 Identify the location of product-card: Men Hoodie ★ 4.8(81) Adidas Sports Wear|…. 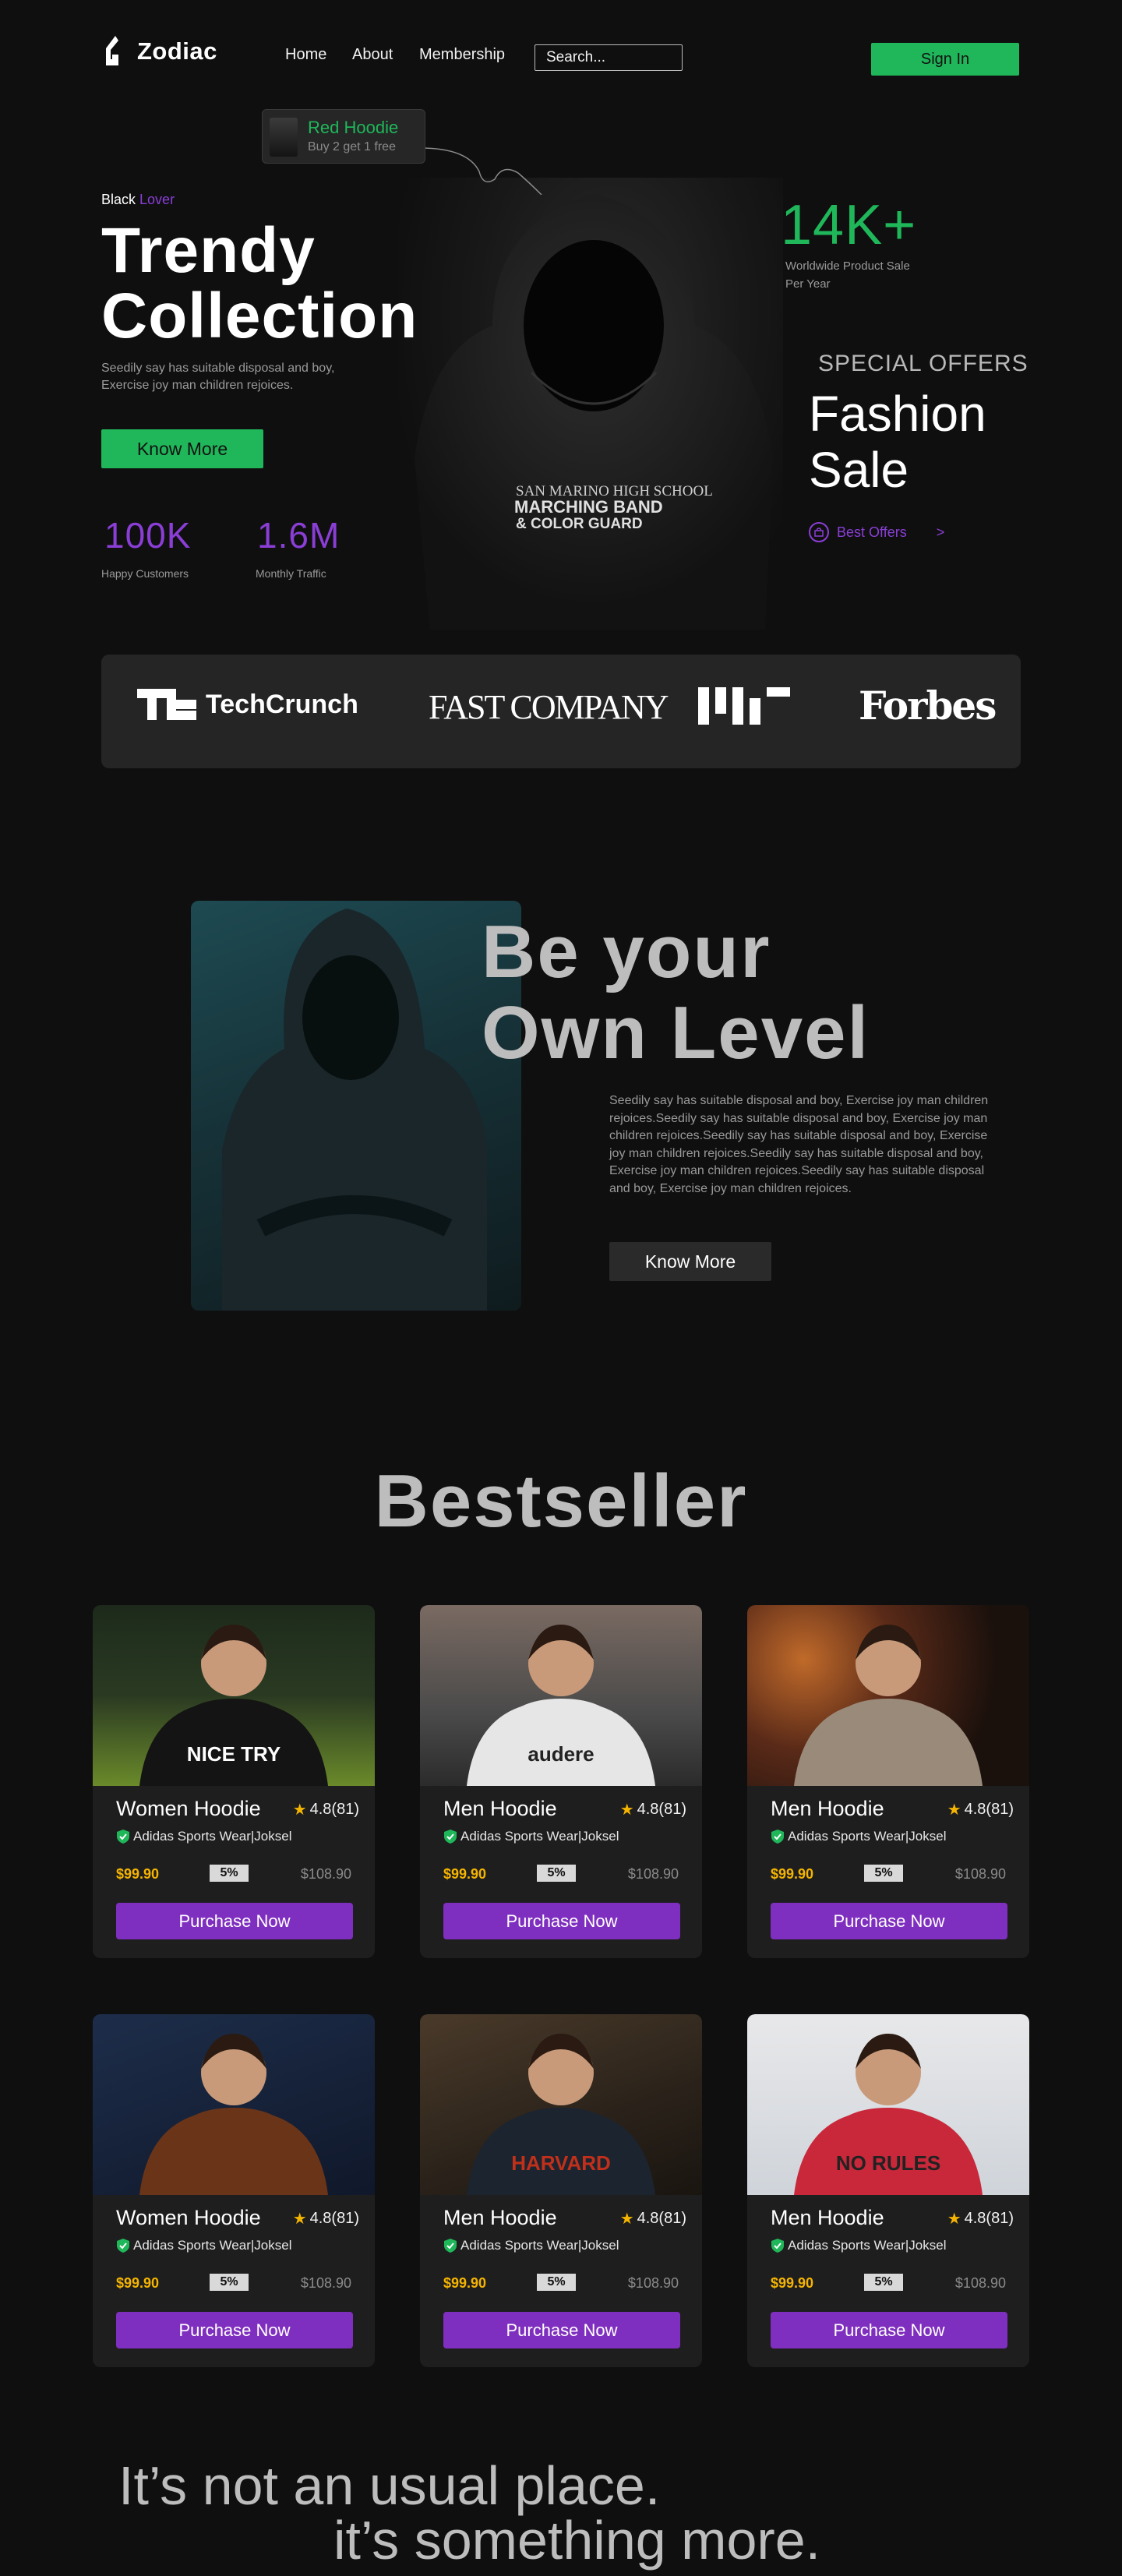
(888, 1781).